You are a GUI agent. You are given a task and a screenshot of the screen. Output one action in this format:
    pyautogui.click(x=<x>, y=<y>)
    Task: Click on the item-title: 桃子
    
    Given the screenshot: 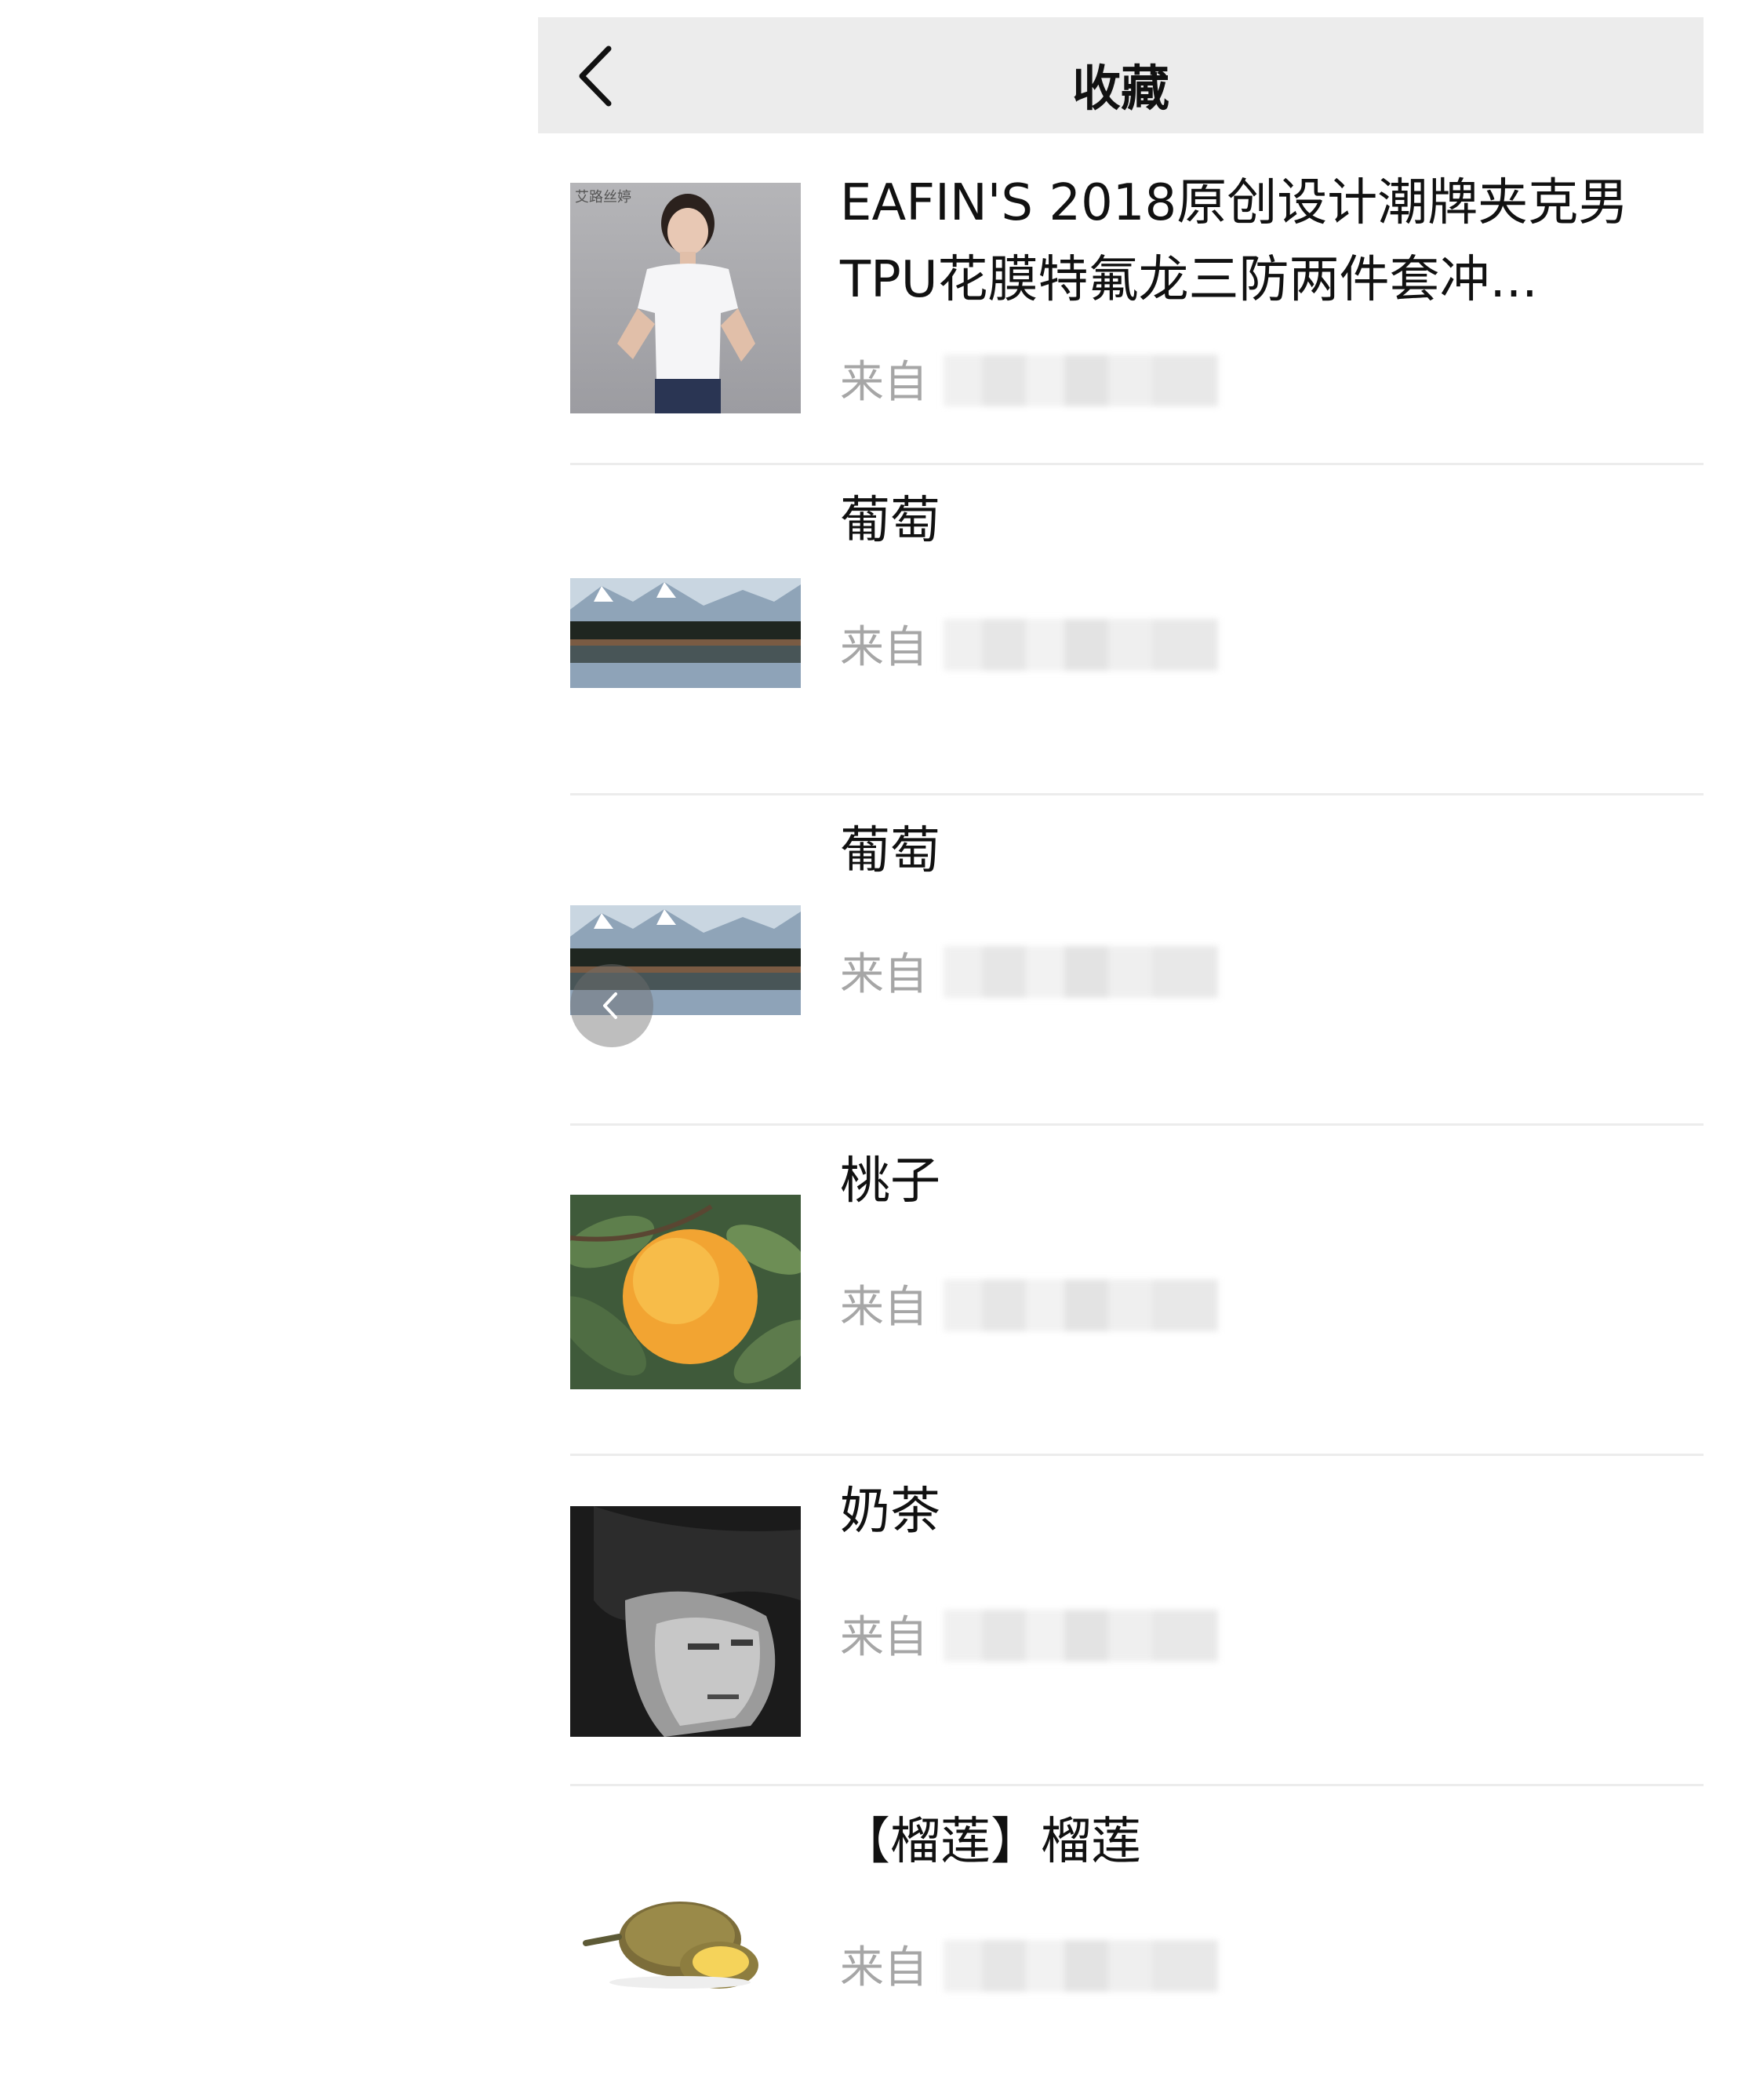 What is the action you would take?
    pyautogui.click(x=890, y=1181)
    